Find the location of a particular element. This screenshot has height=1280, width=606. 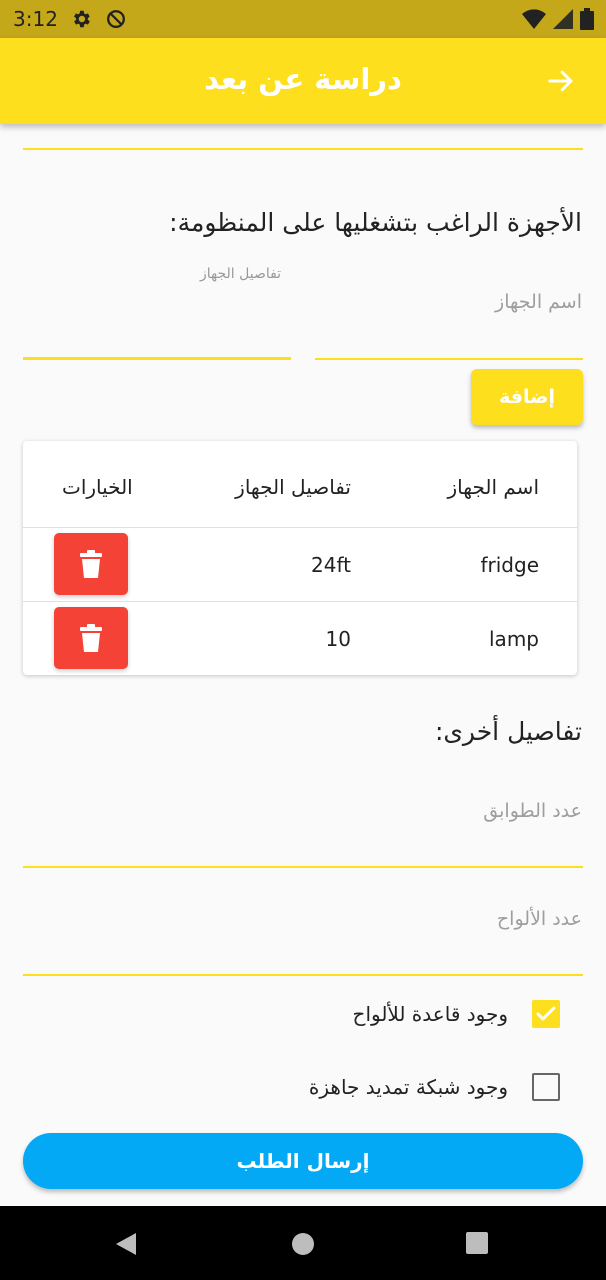

device-details-underline is located at coordinates (157, 358).